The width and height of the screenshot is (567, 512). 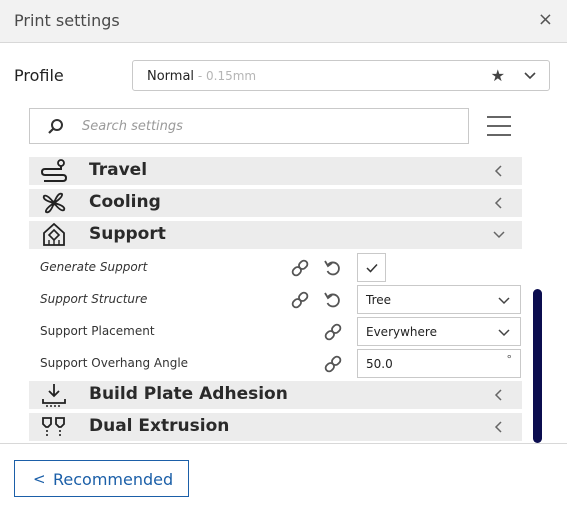 What do you see at coordinates (97, 331) in the screenshot?
I see `setting-label-support-placement: Support Placement` at bounding box center [97, 331].